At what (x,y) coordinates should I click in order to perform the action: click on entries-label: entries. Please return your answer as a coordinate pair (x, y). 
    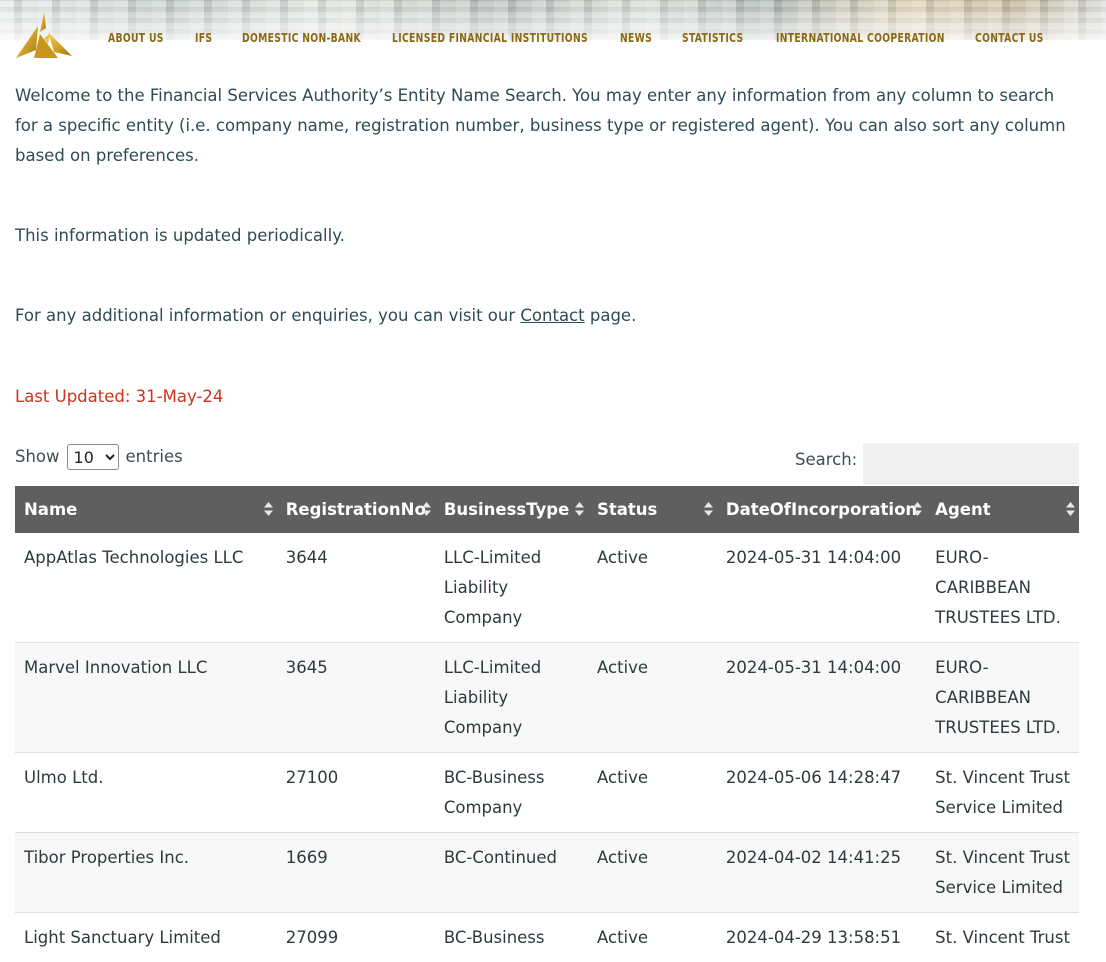
    Looking at the image, I should click on (154, 457).